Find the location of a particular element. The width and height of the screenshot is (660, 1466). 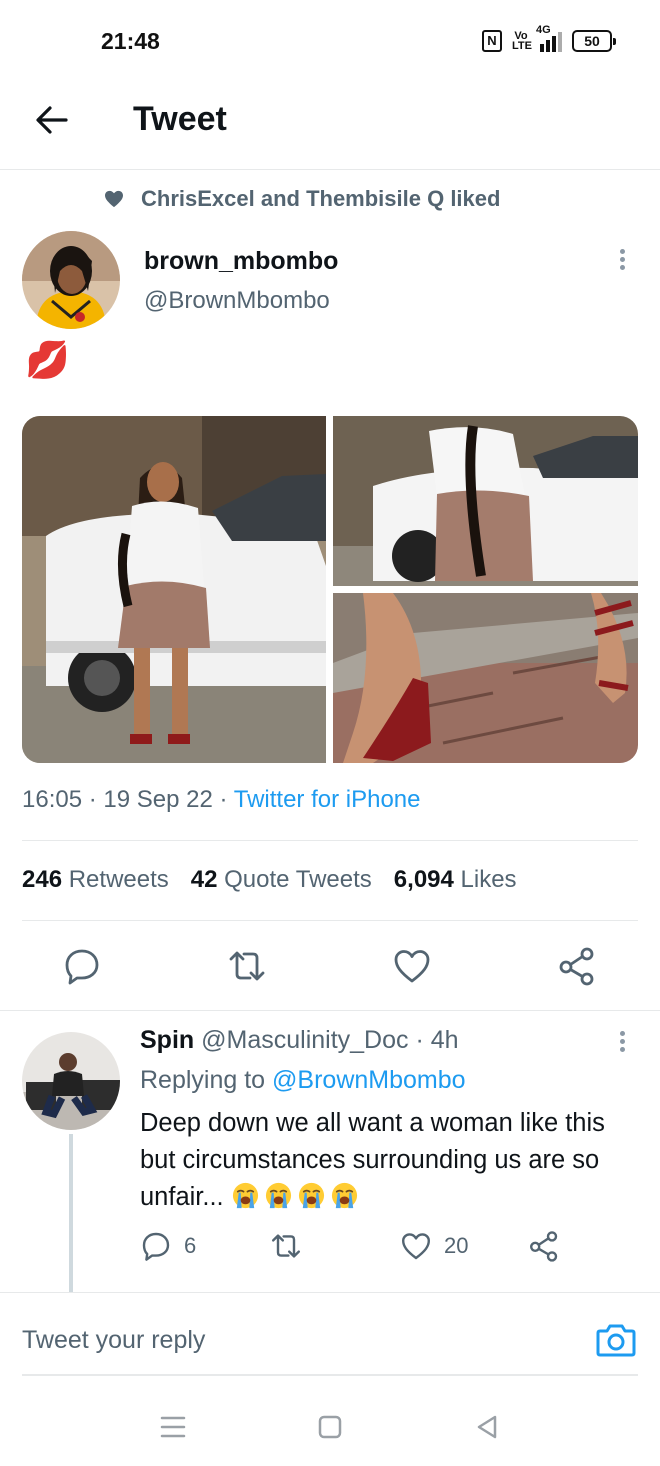

author-name: brown_mbombo is located at coordinates (241, 261).